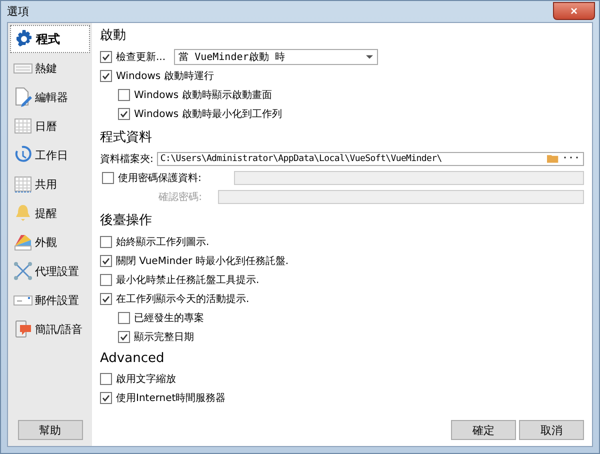  Describe the element at coordinates (276, 56) in the screenshot. I see `dropdown: 當 VueMinder啟動 時` at that location.